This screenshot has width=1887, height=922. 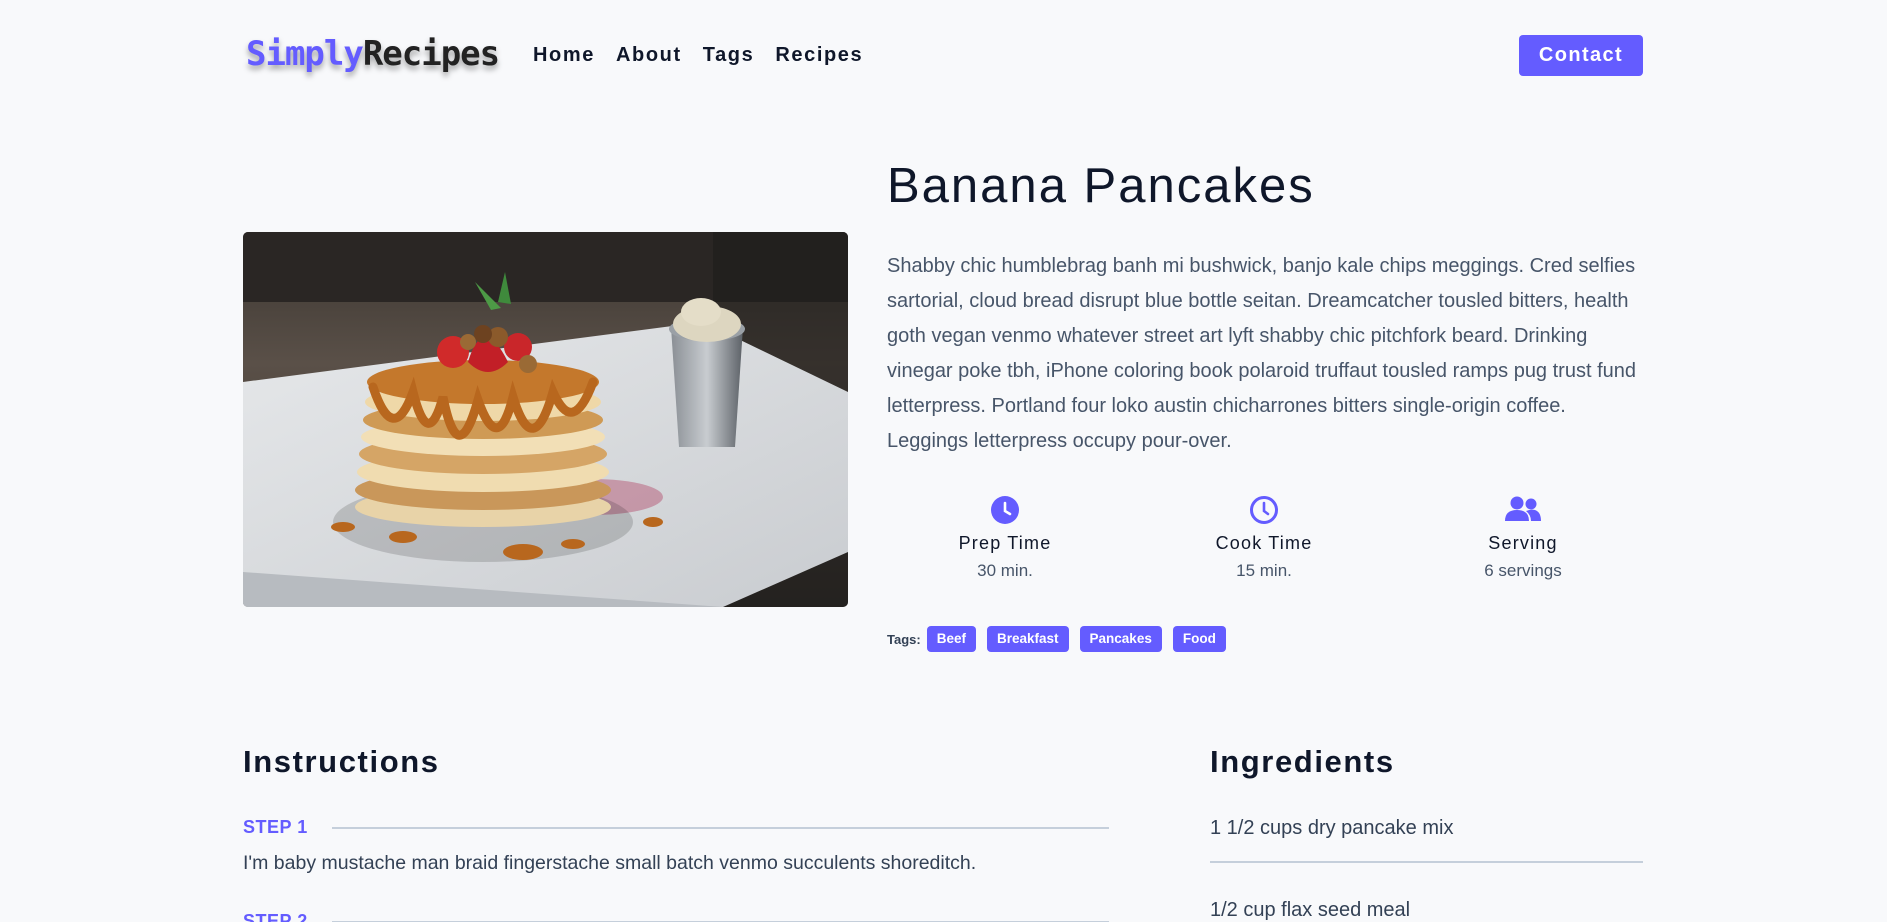 What do you see at coordinates (729, 55) in the screenshot?
I see `nav-link-tags: Tags` at bounding box center [729, 55].